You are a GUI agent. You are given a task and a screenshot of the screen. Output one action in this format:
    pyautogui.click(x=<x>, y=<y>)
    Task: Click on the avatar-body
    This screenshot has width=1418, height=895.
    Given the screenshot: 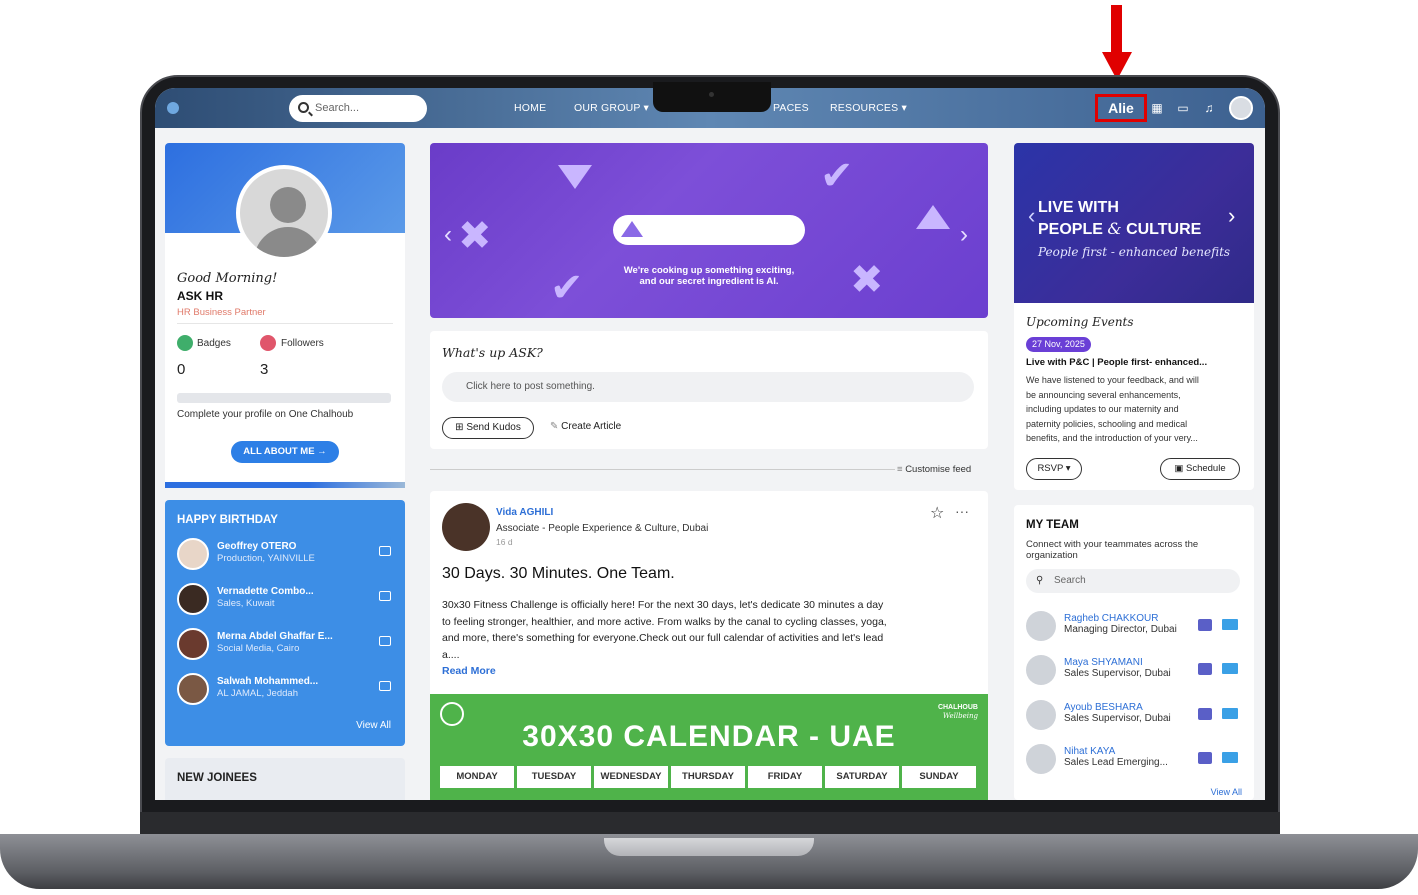 What is the action you would take?
    pyautogui.click(x=288, y=242)
    